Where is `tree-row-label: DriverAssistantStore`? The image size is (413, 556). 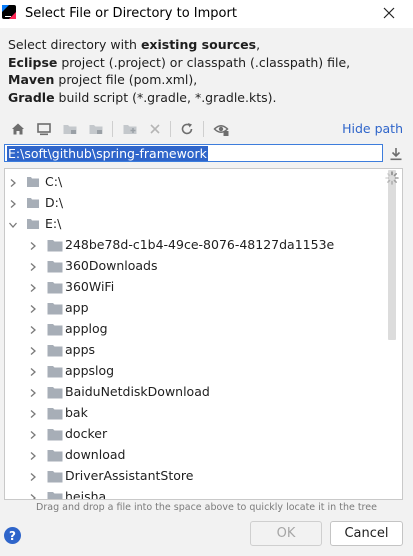 tree-row-label: DriverAssistantStore is located at coordinates (129, 475).